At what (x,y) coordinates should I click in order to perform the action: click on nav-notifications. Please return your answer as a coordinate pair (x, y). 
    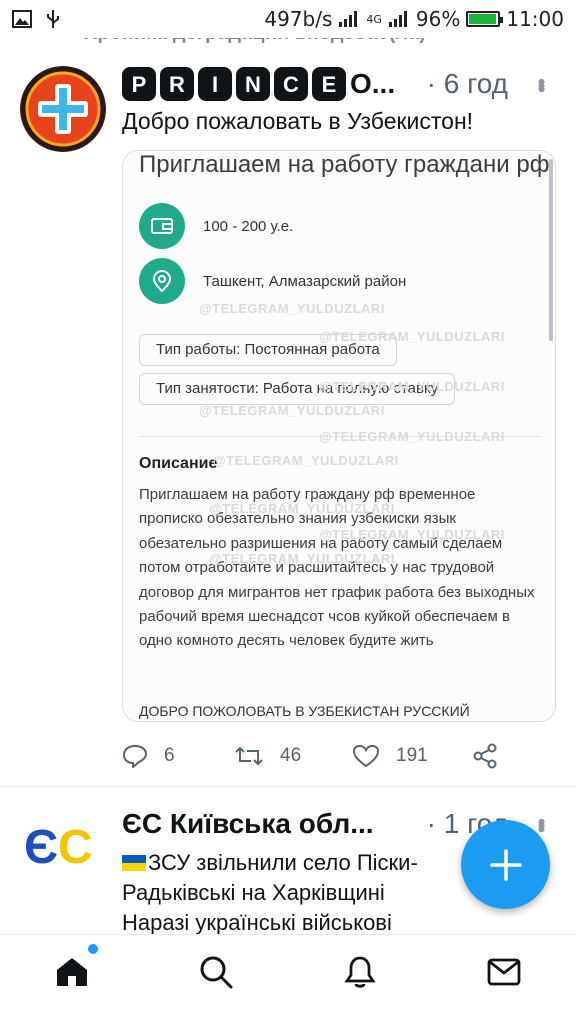
    Looking at the image, I should click on (360, 972).